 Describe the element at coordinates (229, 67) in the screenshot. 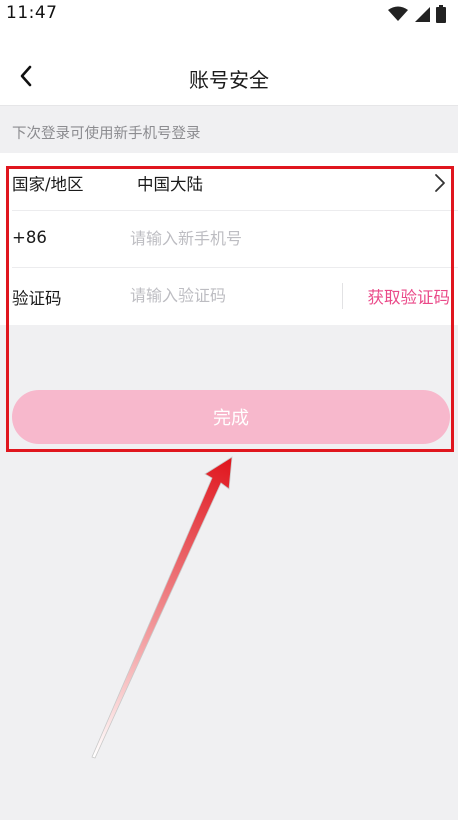

I see `nav-bar: 账号安全` at that location.